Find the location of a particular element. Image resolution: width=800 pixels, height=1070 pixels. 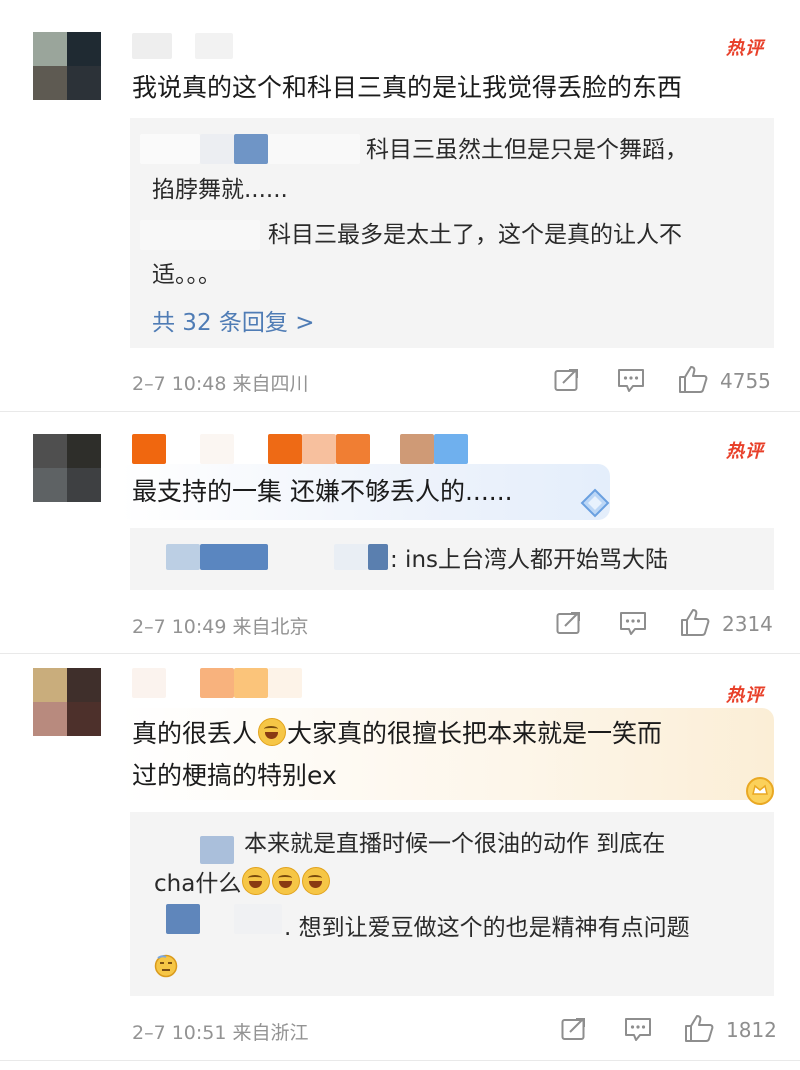

reply-text: cha什么 is located at coordinates (242, 884).